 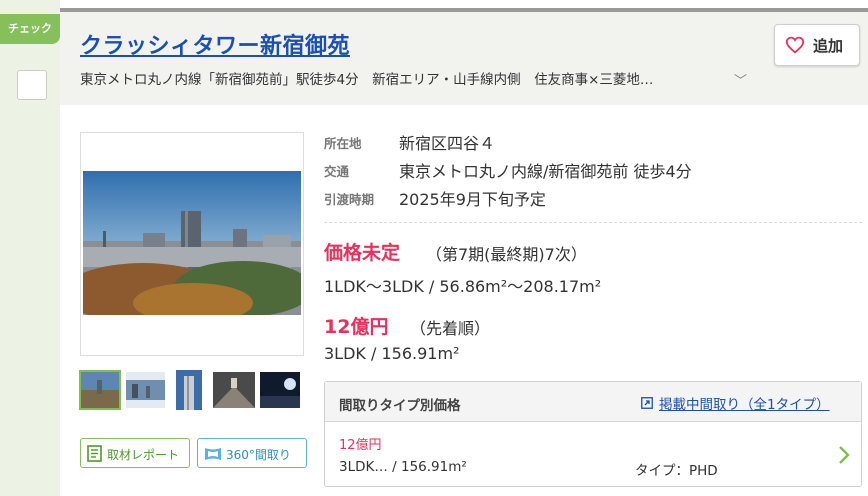 What do you see at coordinates (795, 45) in the screenshot?
I see `heart-icon` at bounding box center [795, 45].